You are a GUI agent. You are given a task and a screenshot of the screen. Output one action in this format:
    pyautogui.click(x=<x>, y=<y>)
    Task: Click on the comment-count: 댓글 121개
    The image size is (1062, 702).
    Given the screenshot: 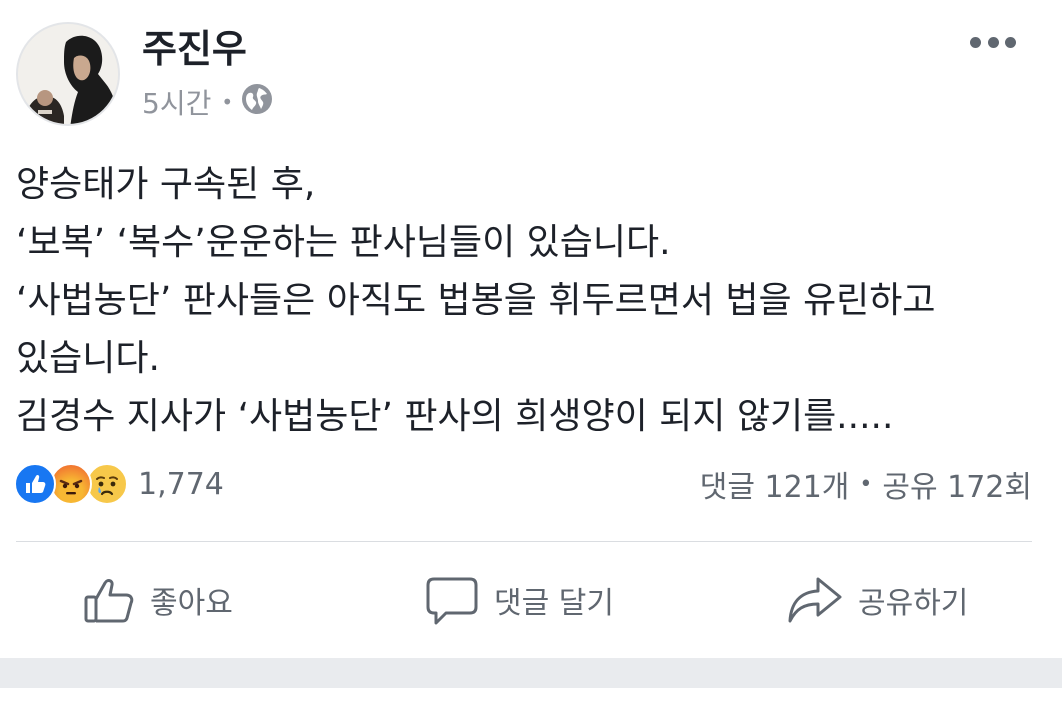 What is the action you would take?
    pyautogui.click(x=775, y=484)
    